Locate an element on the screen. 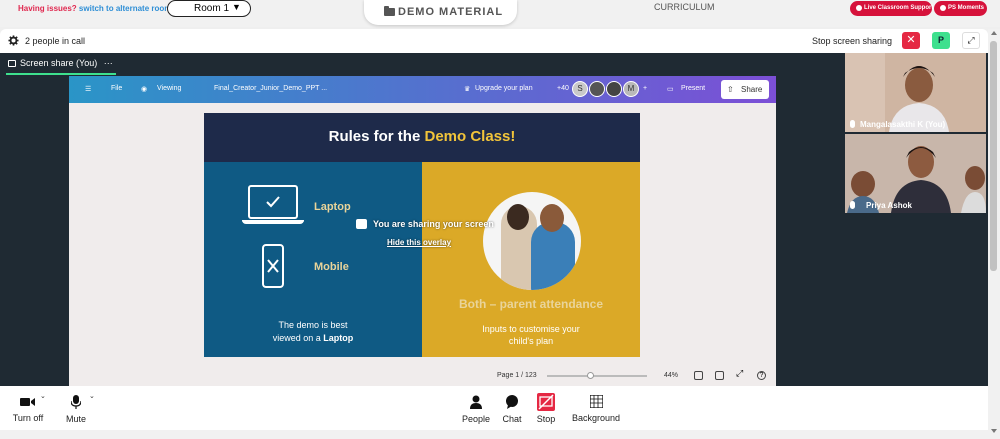  room-select: Room 1 ▼ is located at coordinates (209, 8).